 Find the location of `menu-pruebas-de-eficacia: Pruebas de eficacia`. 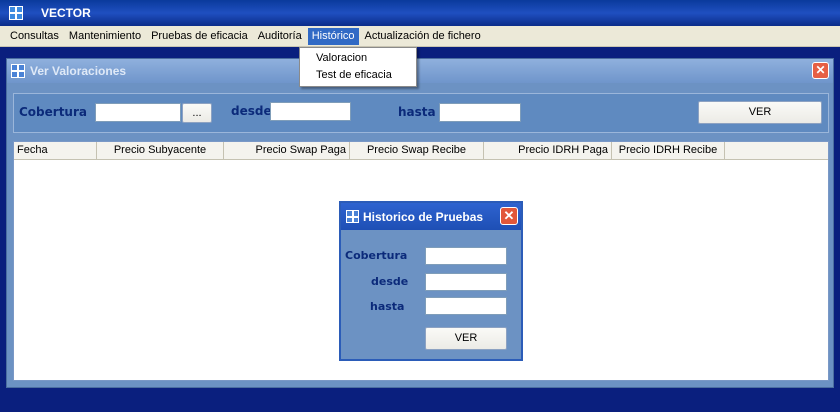

menu-pruebas-de-eficacia: Pruebas de eficacia is located at coordinates (199, 36).